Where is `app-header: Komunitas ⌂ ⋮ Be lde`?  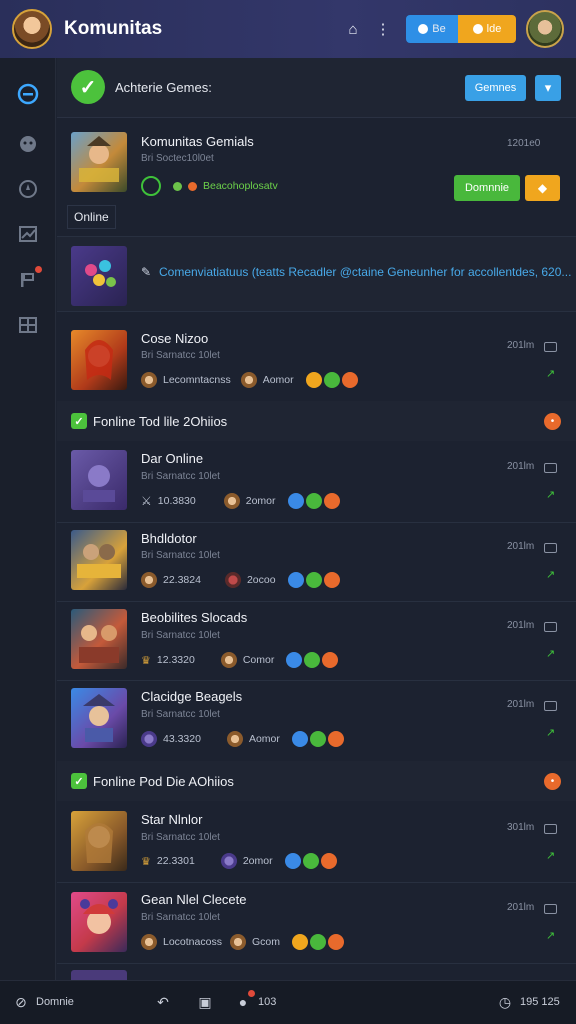
app-header: Komunitas ⌂ ⋮ Be lde is located at coordinates (288, 29).